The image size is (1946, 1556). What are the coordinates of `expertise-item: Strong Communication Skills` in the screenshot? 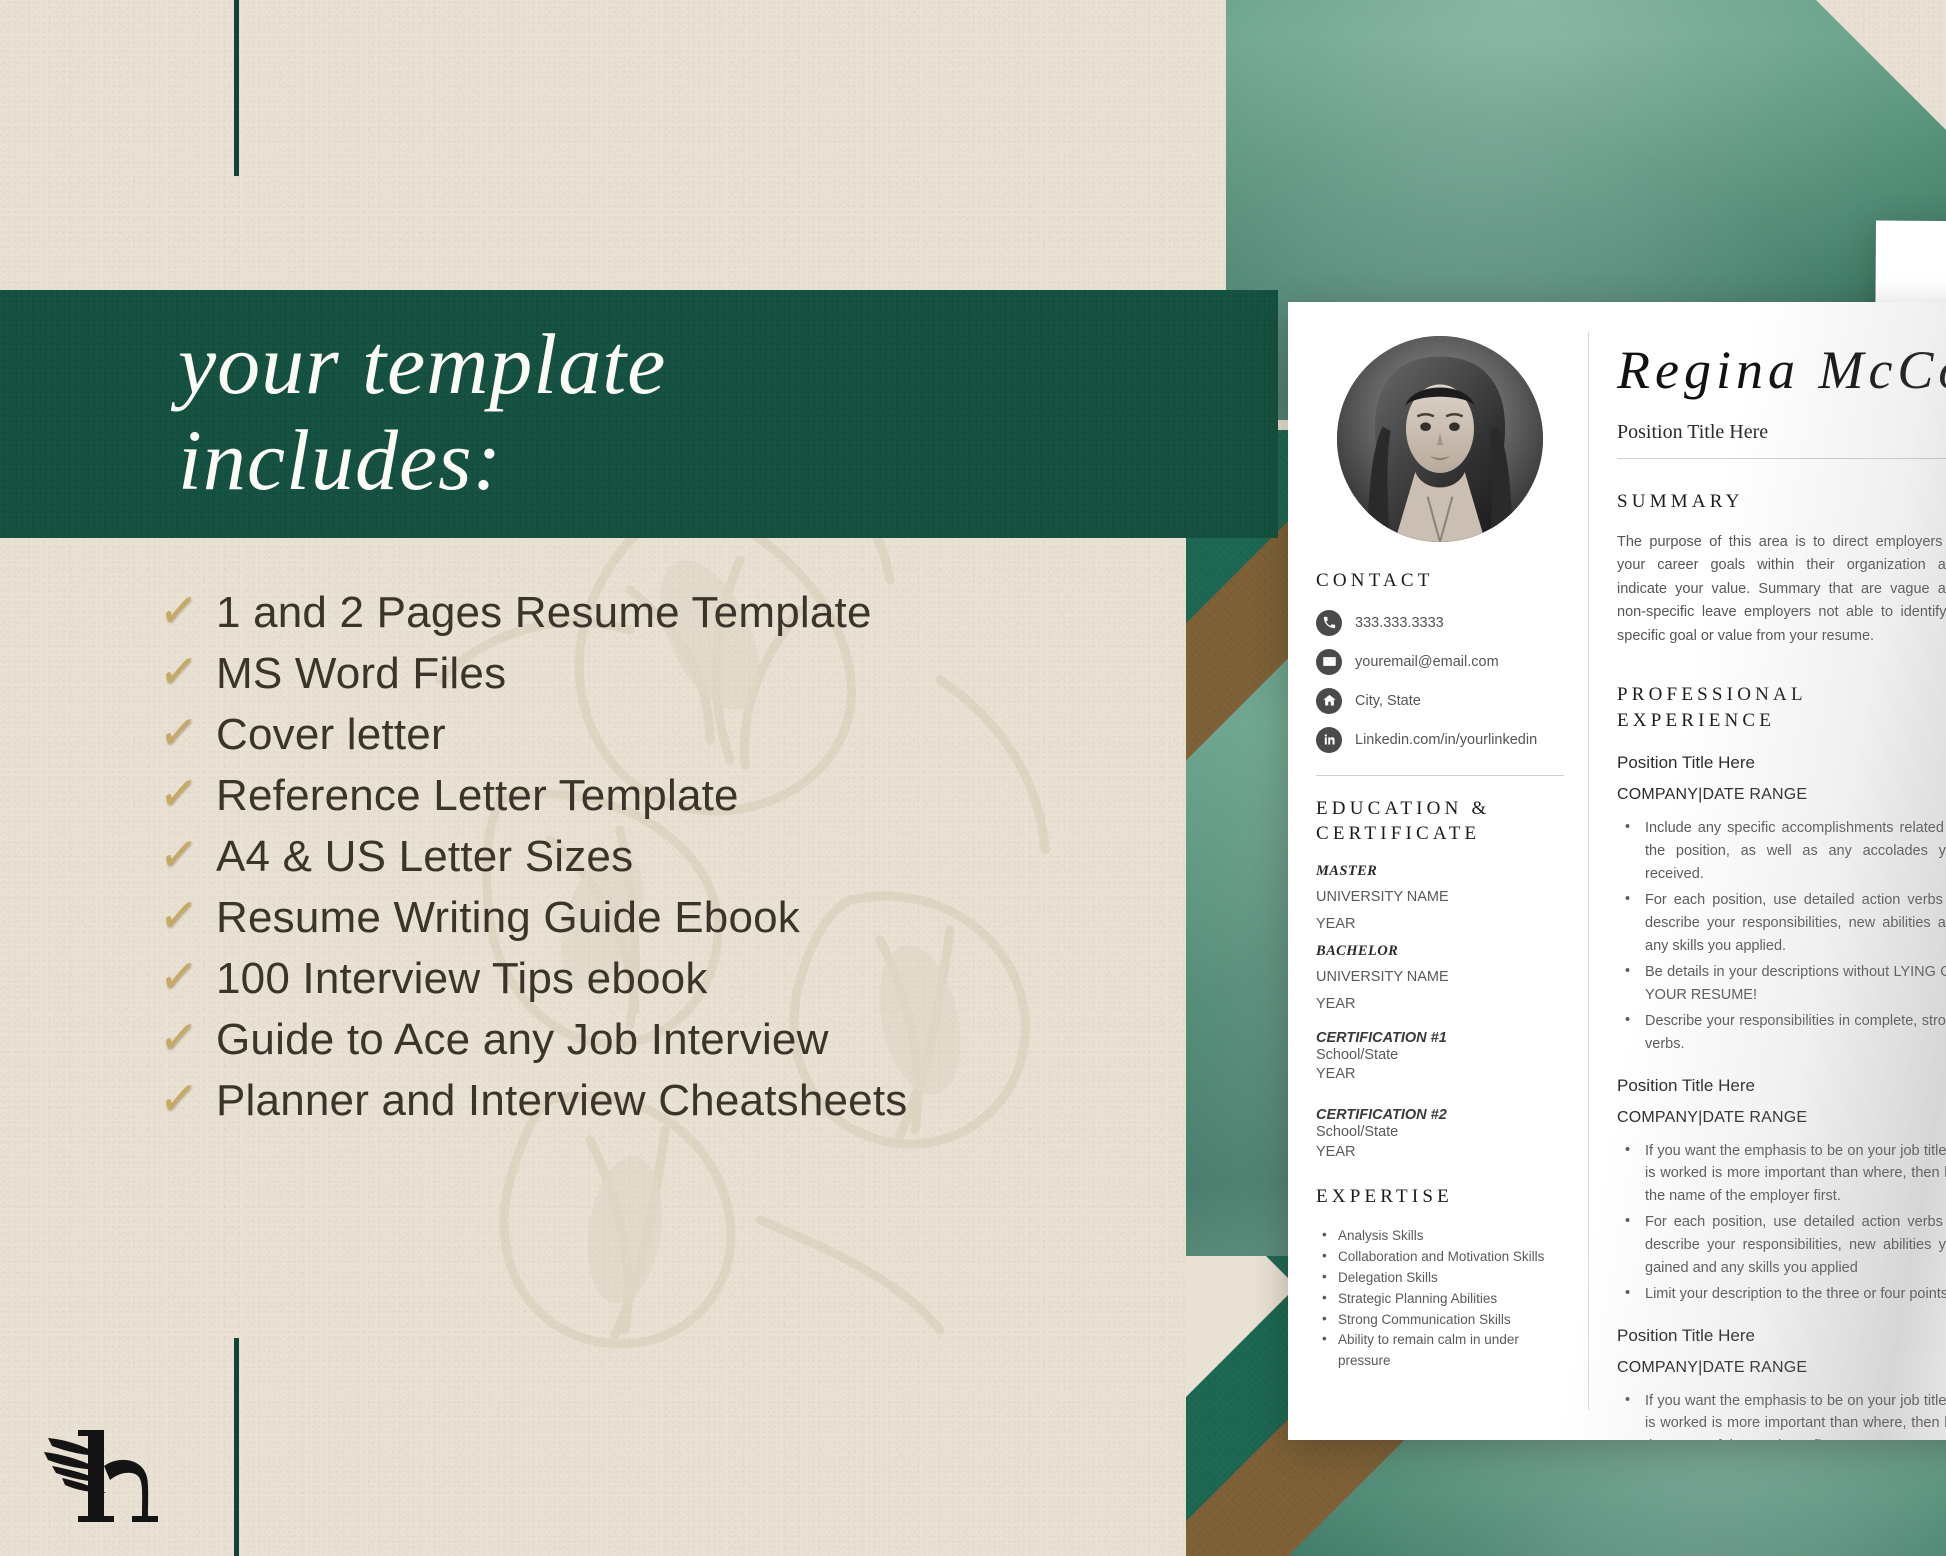 It's located at (1440, 1320).